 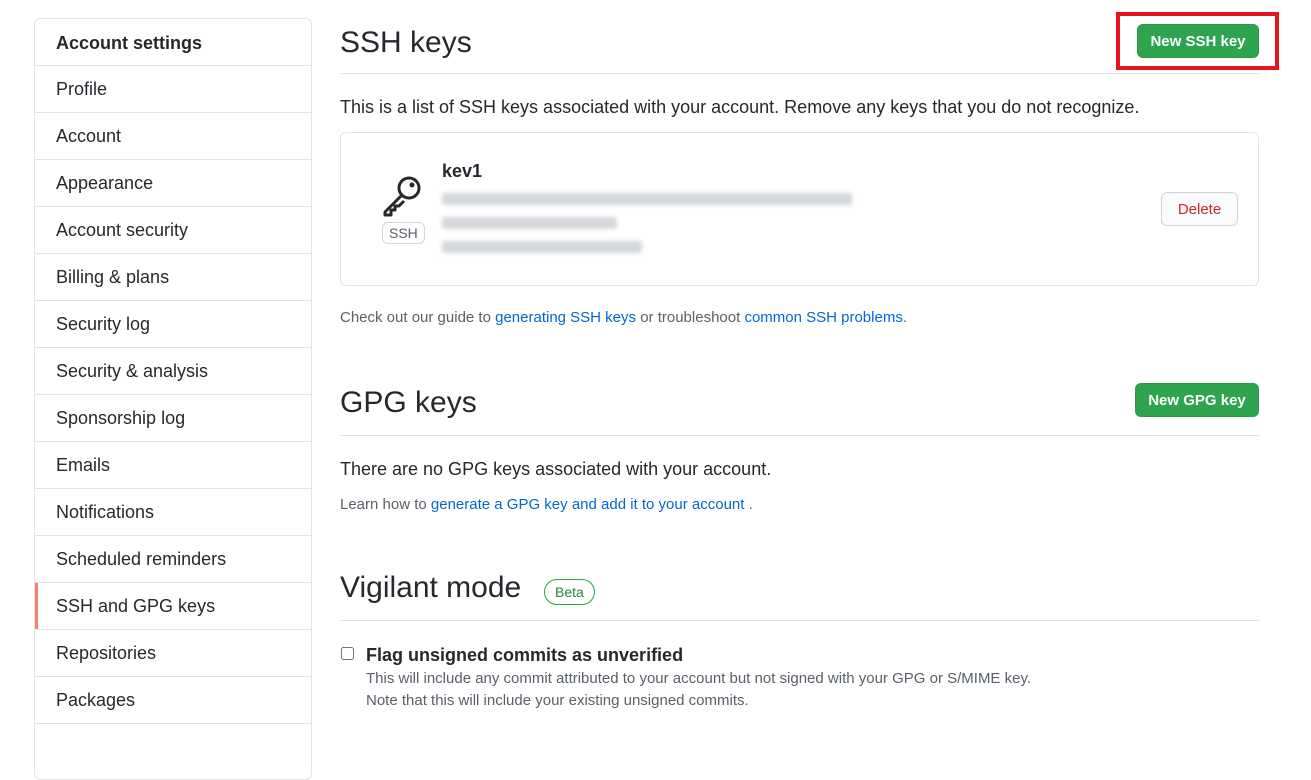 I want to click on new-gpg-key-button: New GPG key, so click(x=1197, y=400).